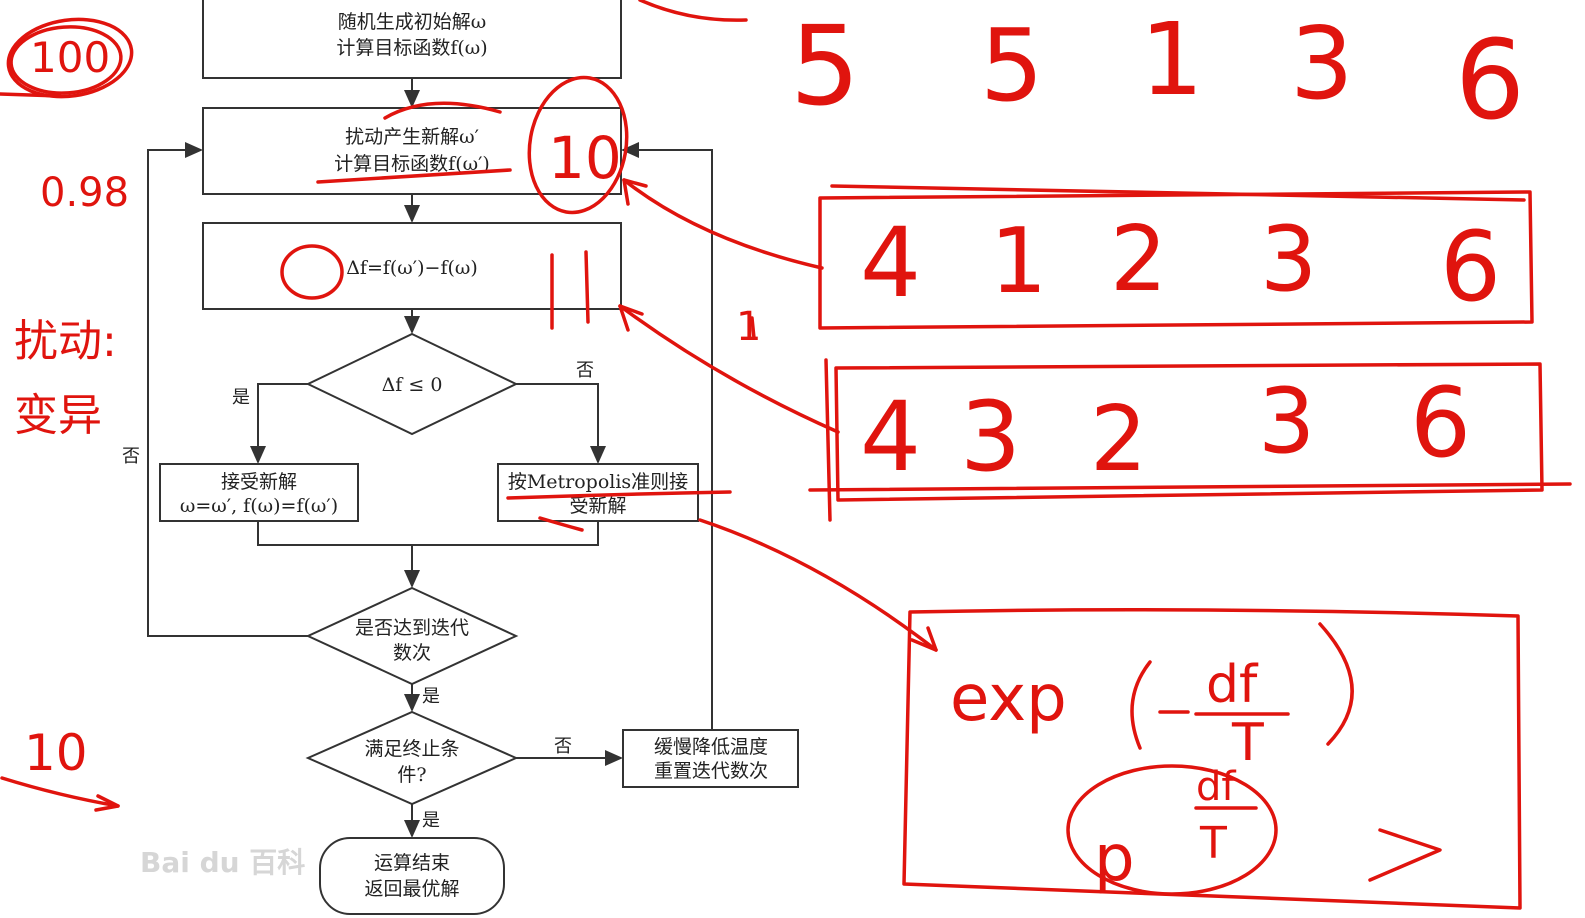  Describe the element at coordinates (1322, 63) in the screenshot. I see `ann-top-4: 3` at that location.